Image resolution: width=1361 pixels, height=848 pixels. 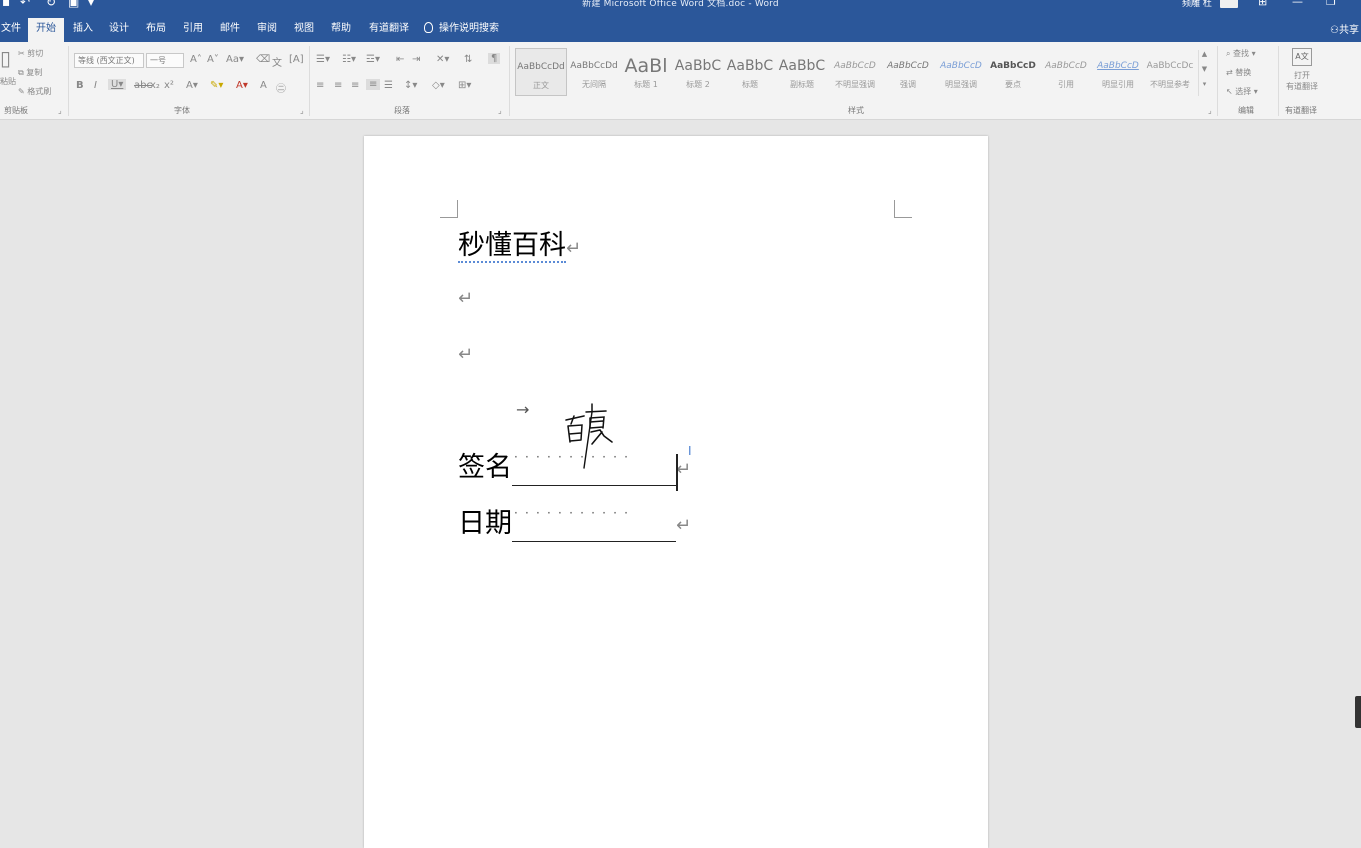 What do you see at coordinates (338, 85) in the screenshot?
I see `align-center-icon: ≡` at bounding box center [338, 85].